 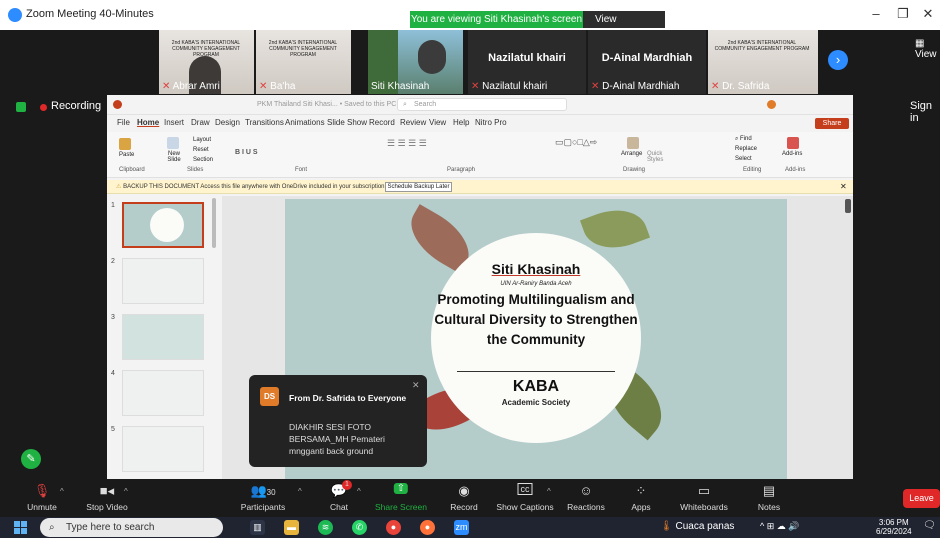 What do you see at coordinates (793, 143) in the screenshot?
I see `add-ins-icon` at bounding box center [793, 143].